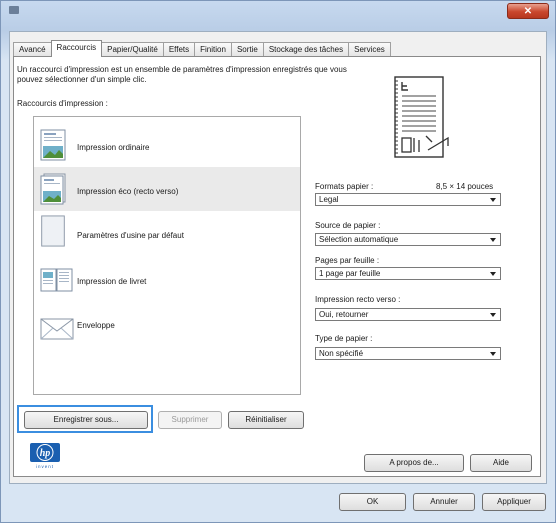 Image resolution: width=556 pixels, height=523 pixels. I want to click on tab-papier-qualite: Papier/Qualité, so click(132, 49).